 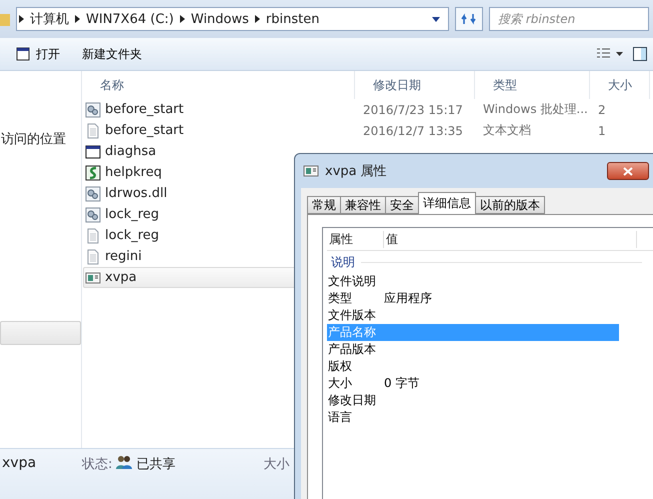 What do you see at coordinates (123, 256) in the screenshot?
I see `file-name: regini` at bounding box center [123, 256].